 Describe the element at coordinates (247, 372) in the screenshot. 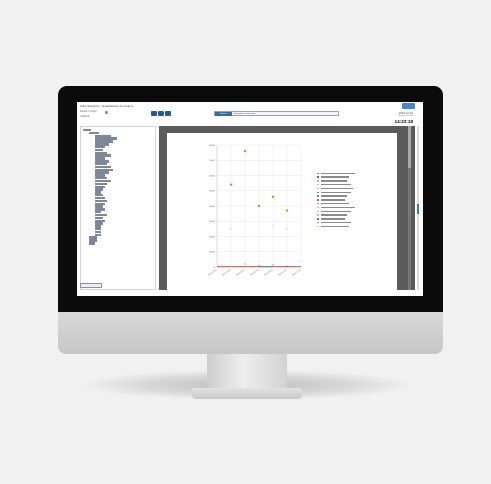

I see `monitor-stand` at that location.